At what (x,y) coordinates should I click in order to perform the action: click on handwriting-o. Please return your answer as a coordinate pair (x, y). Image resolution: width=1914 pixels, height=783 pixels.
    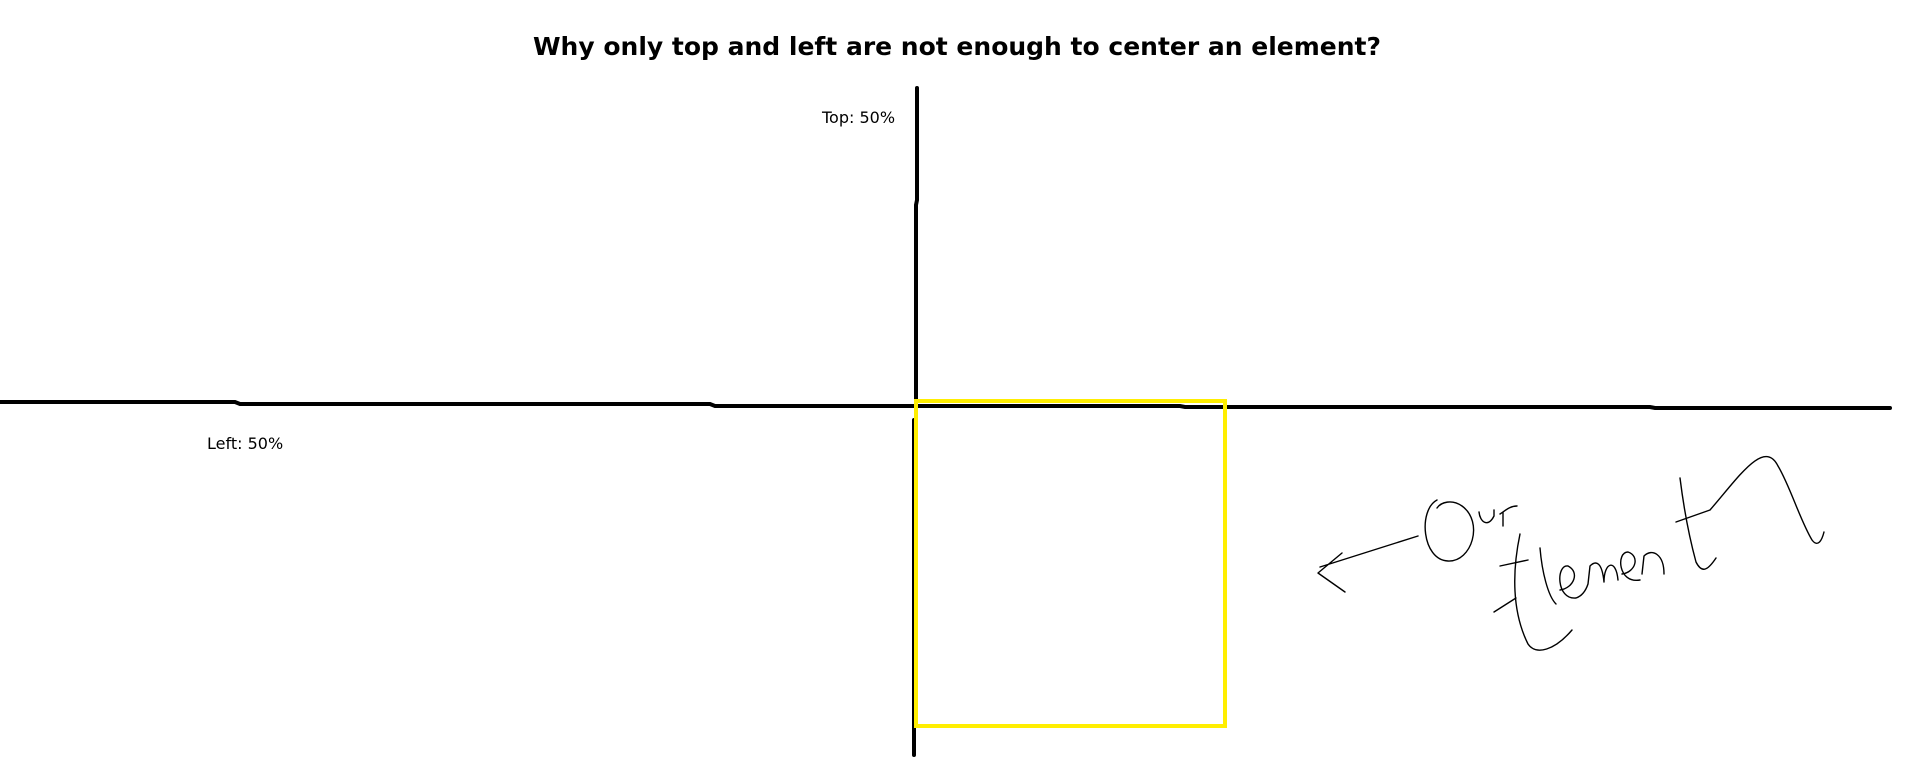
    Looking at the image, I should click on (1449, 530).